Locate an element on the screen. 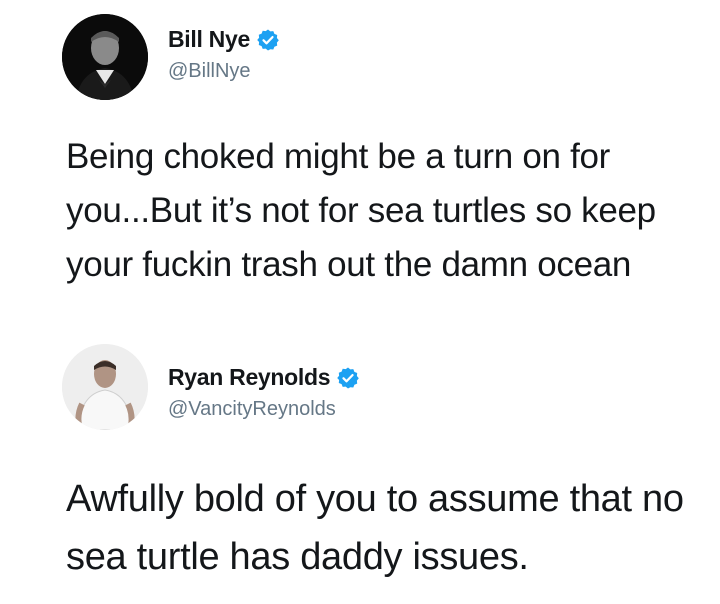 Image resolution: width=720 pixels, height=604 pixels. author-name-row: Bill Nye is located at coordinates (224, 39).